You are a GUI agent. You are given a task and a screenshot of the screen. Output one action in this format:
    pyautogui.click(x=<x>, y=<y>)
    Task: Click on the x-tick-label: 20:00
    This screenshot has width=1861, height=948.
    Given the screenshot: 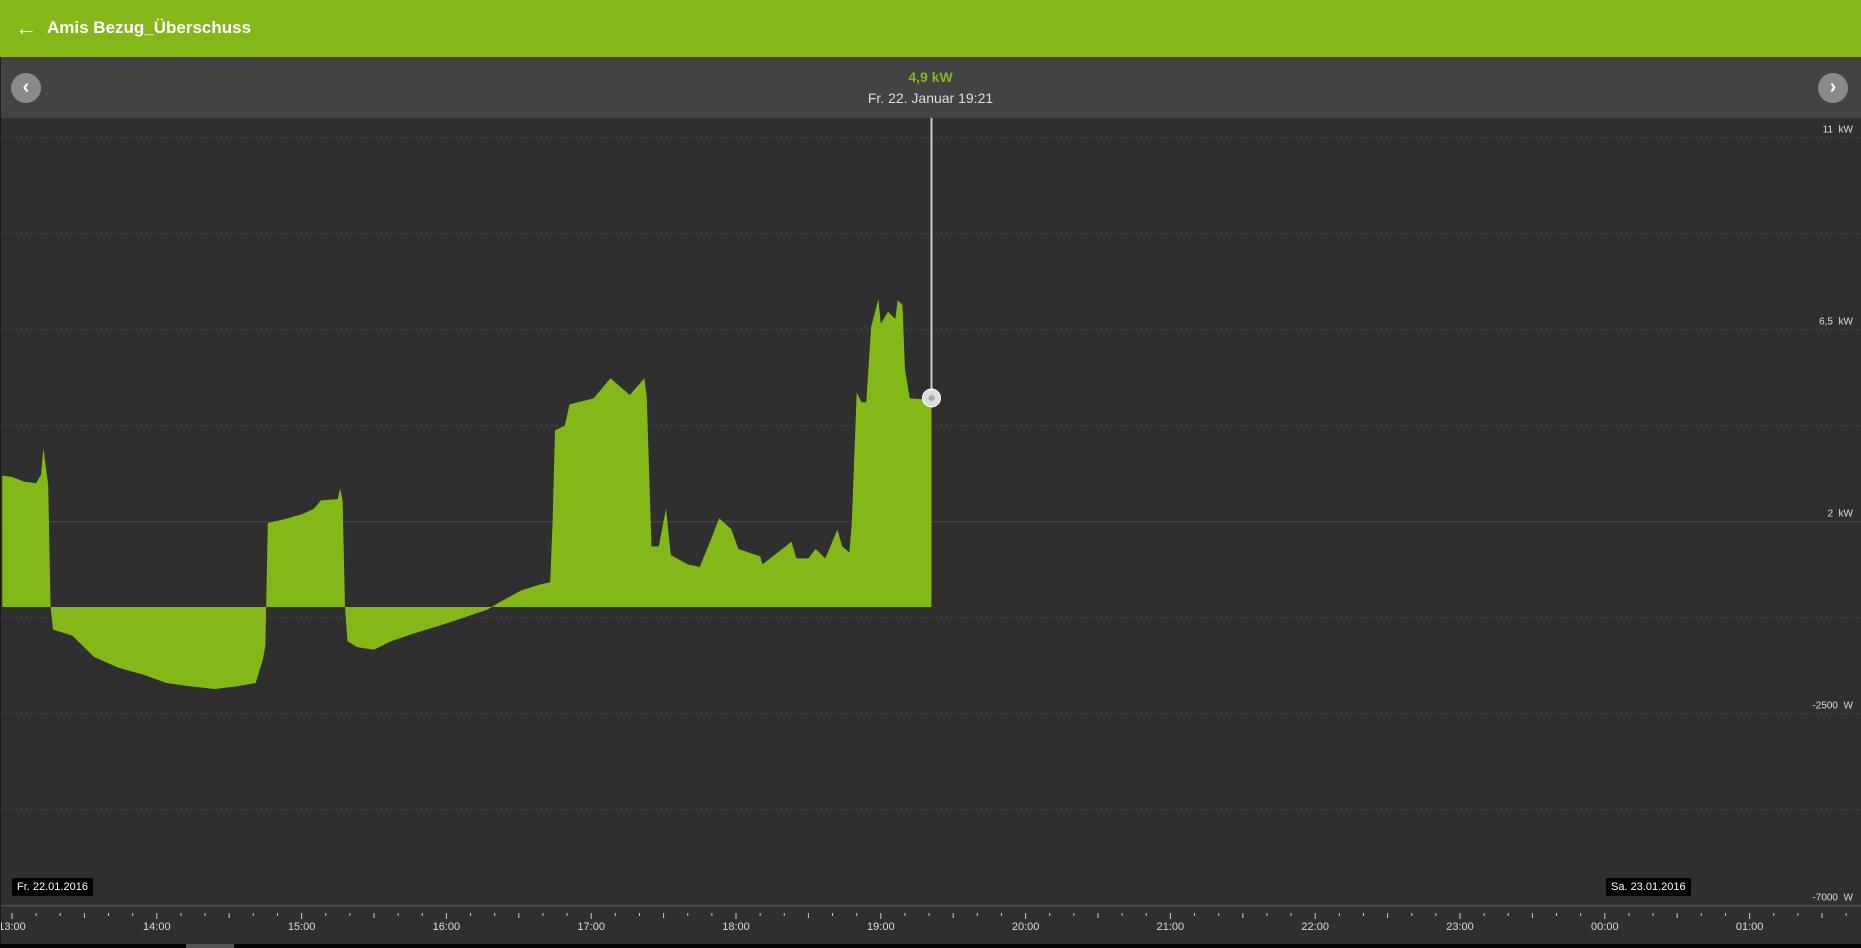 What is the action you would take?
    pyautogui.click(x=1026, y=927)
    